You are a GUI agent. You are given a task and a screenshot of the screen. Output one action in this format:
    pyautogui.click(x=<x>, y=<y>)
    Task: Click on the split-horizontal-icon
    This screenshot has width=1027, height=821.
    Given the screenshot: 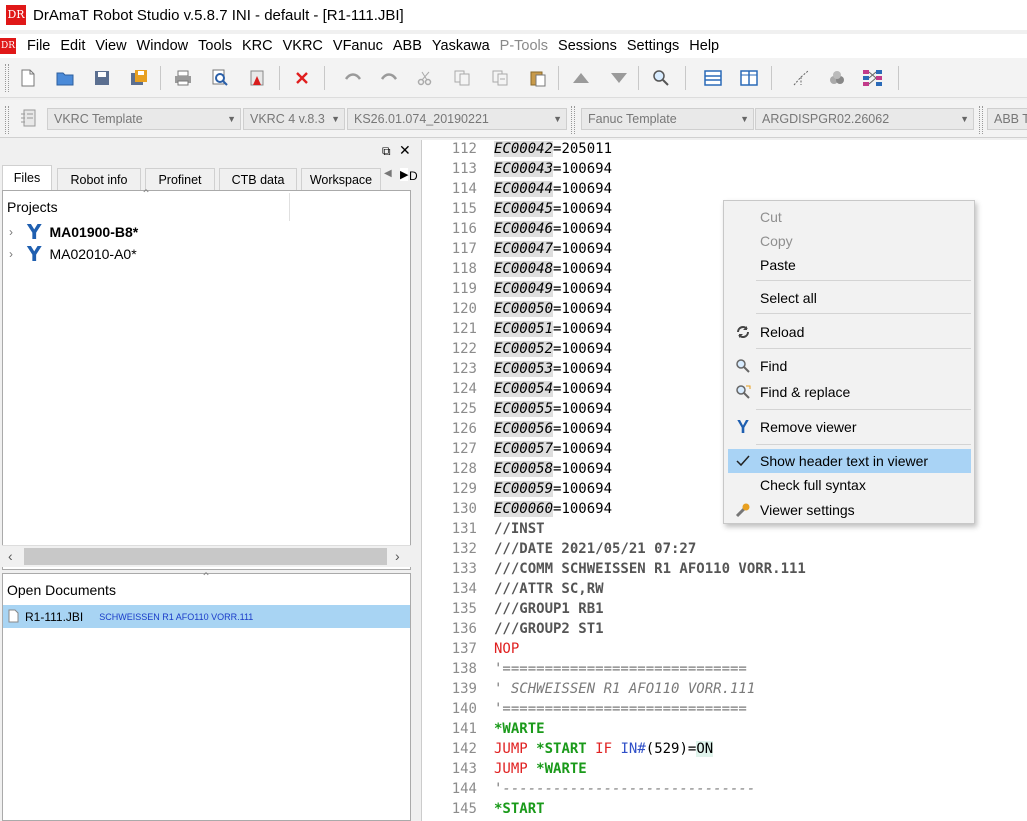 What is the action you would take?
    pyautogui.click(x=713, y=78)
    